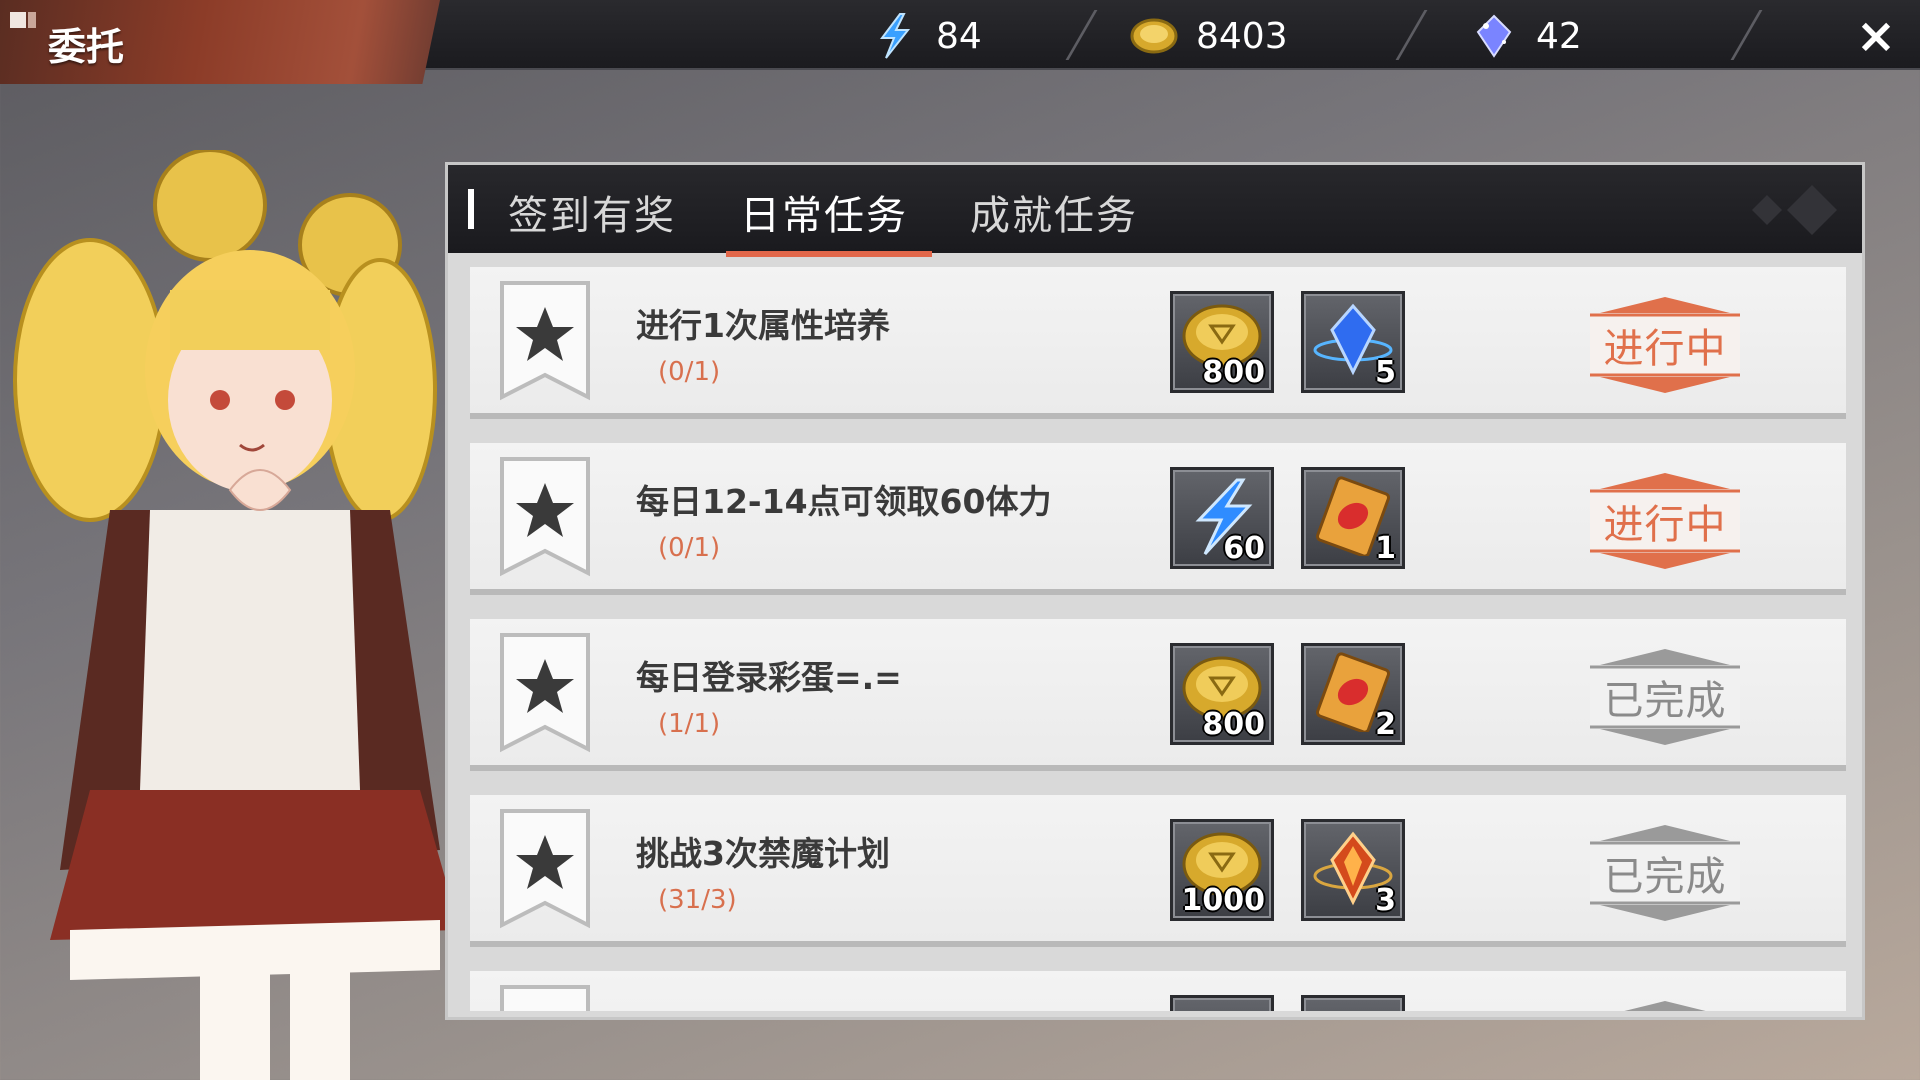  Describe the element at coordinates (1222, 870) in the screenshot. I see `reward-slot: 1000` at that location.